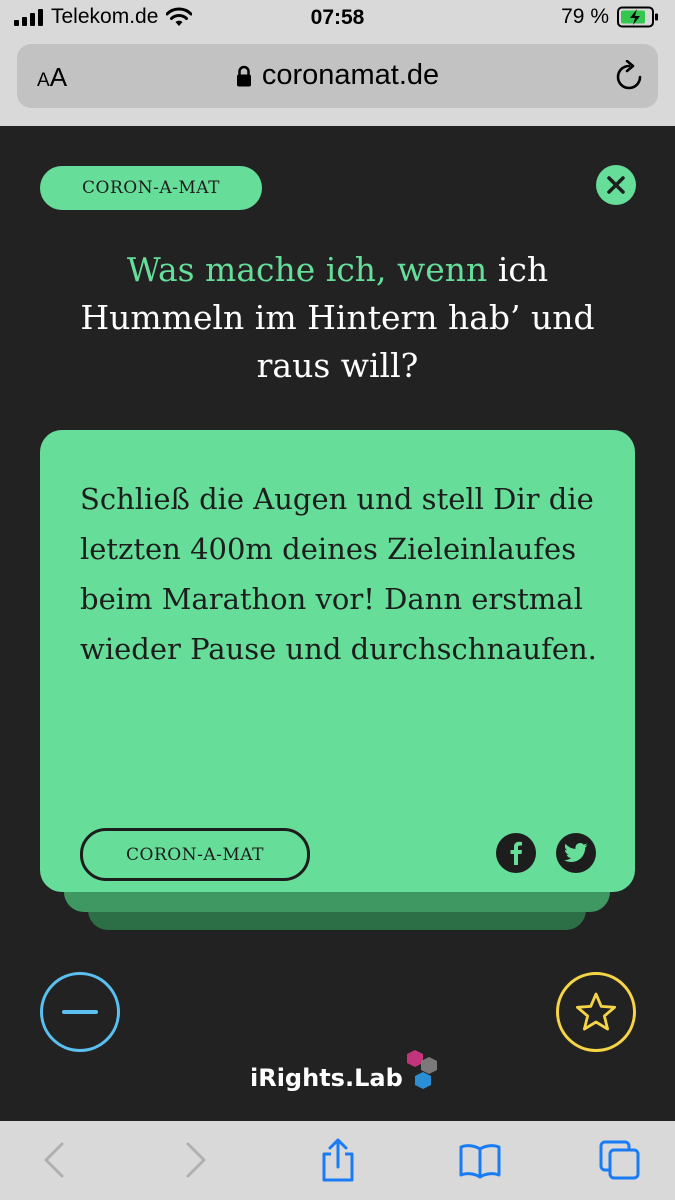  I want to click on forward-icon, so click(196, 1160).